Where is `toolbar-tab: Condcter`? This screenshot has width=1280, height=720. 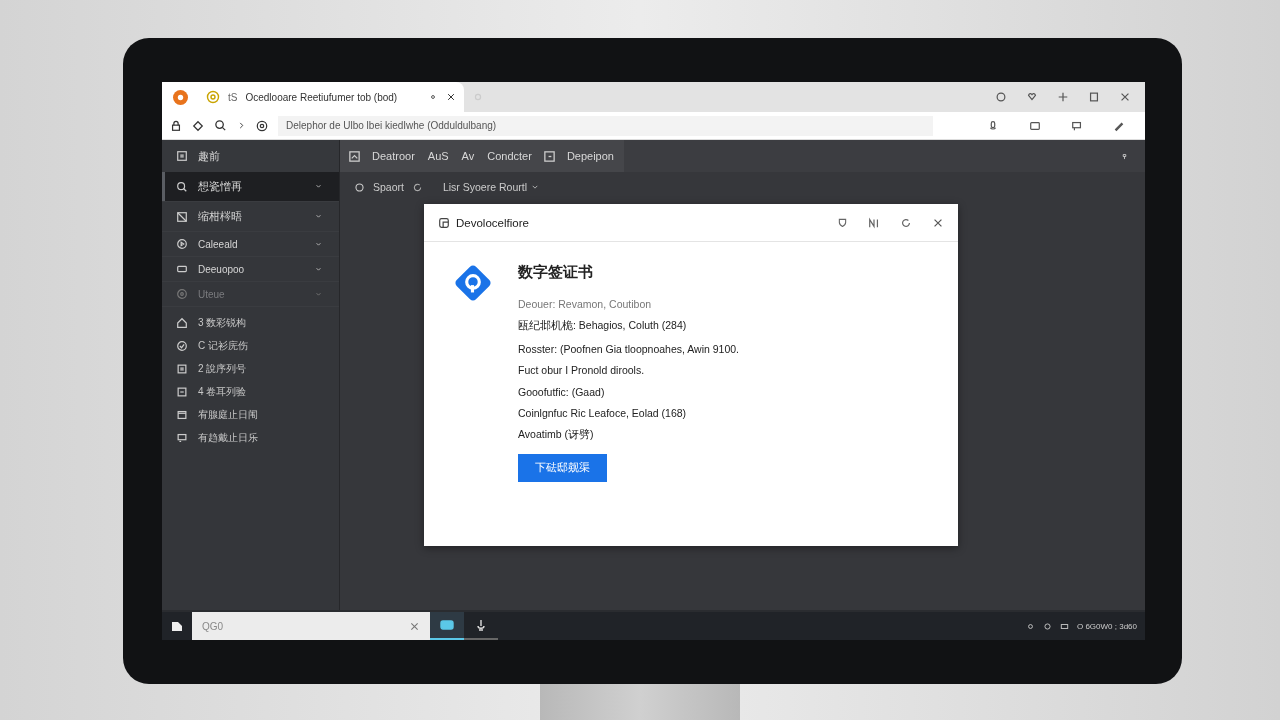 toolbar-tab: Condcter is located at coordinates (509, 156).